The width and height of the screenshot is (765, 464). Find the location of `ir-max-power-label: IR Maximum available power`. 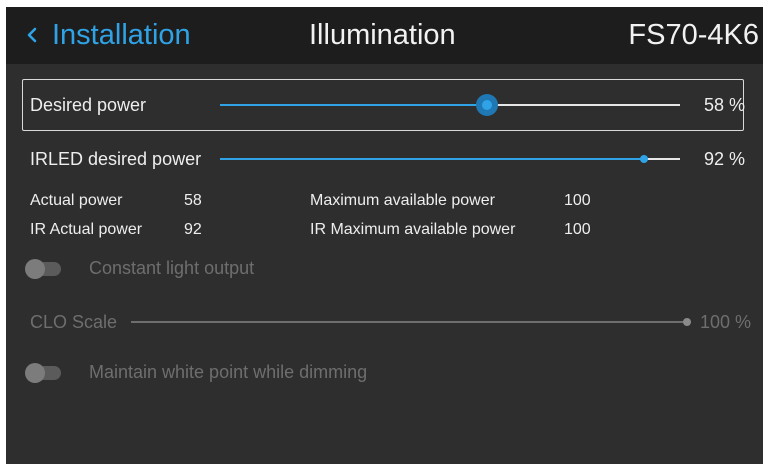

ir-max-power-label: IR Maximum available power is located at coordinates (413, 229).